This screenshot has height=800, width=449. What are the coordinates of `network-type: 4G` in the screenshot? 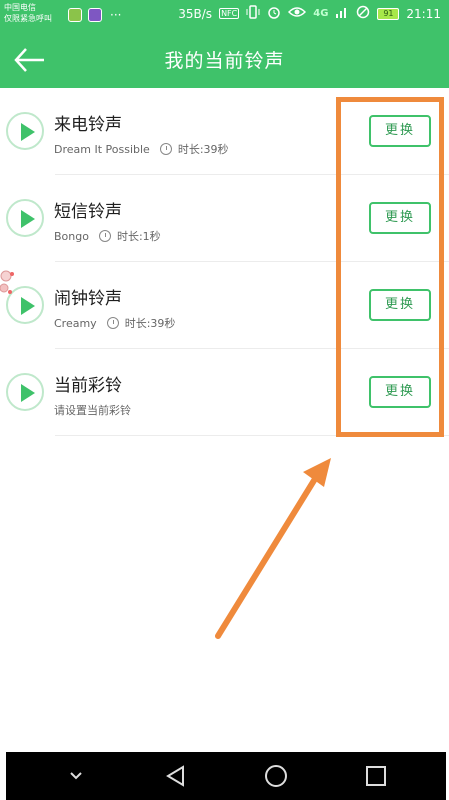 It's located at (321, 13).